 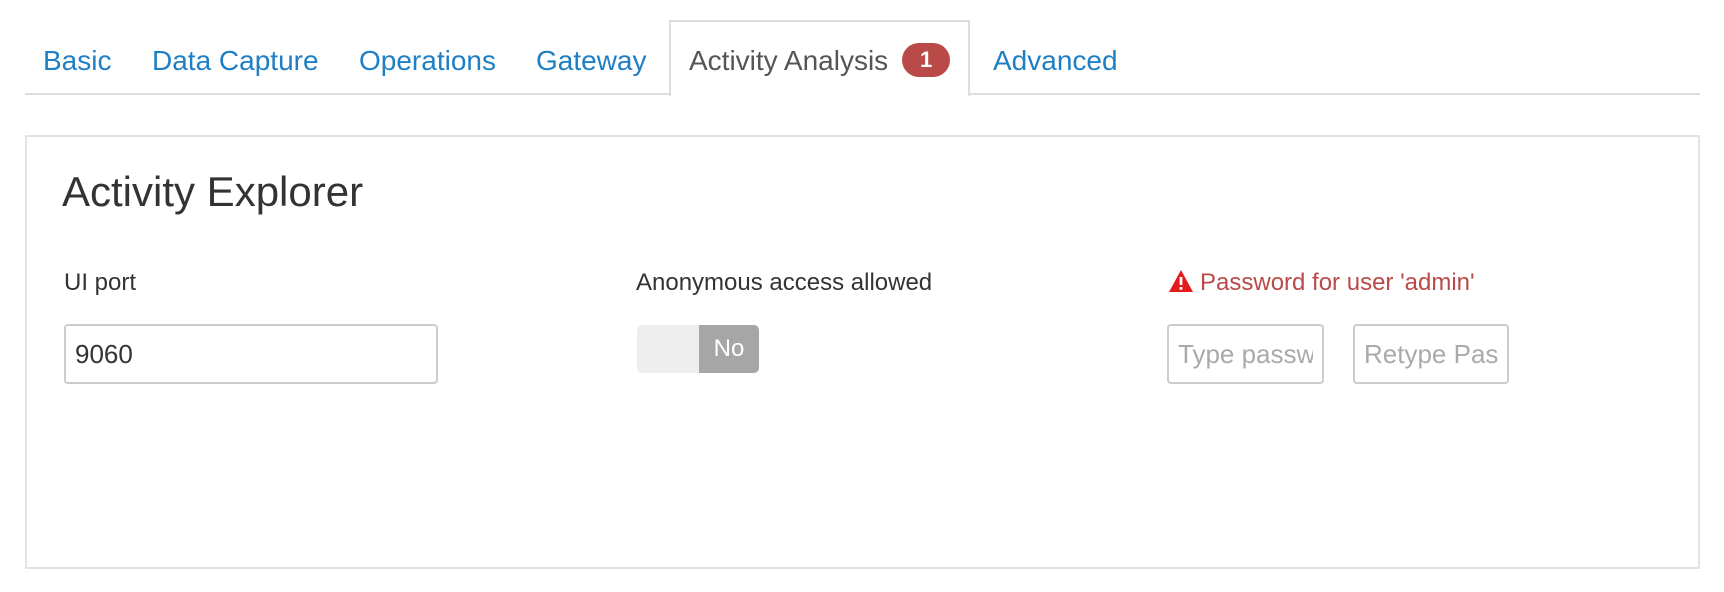 What do you see at coordinates (1055, 57) in the screenshot?
I see `tab-advanced: Advanced` at bounding box center [1055, 57].